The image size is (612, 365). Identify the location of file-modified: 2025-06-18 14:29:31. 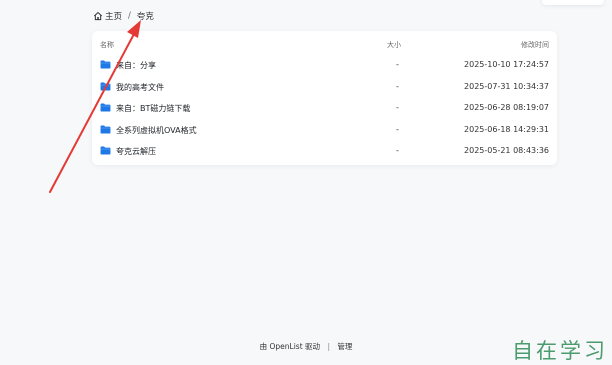
(506, 129).